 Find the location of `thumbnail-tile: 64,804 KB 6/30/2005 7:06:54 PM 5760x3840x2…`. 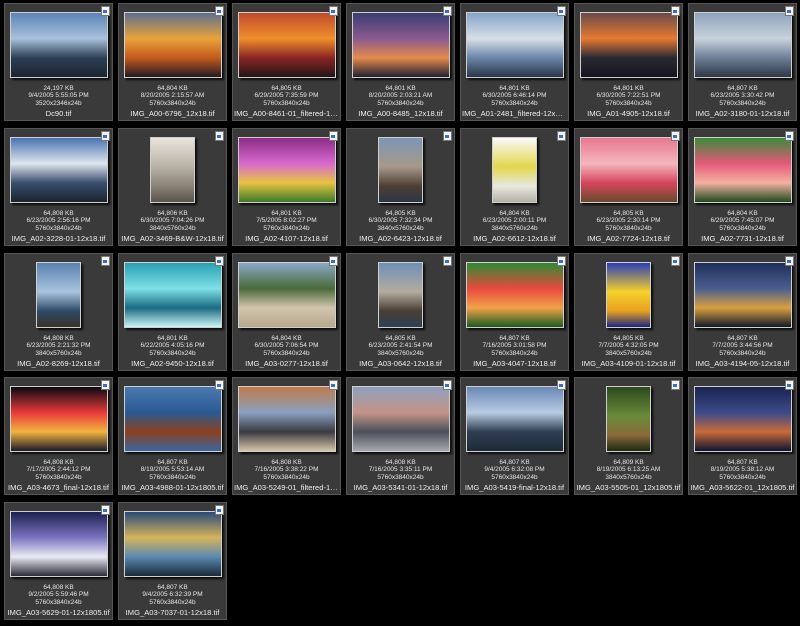

thumbnail-tile: 64,804 KB 6/30/2005 7:06:54 PM 5760x3840x2… is located at coordinates (286, 312).